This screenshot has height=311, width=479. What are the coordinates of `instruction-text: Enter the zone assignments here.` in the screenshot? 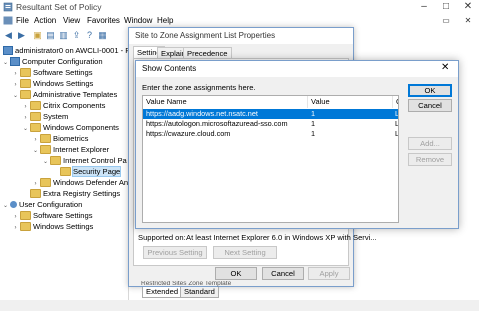 It's located at (199, 87).